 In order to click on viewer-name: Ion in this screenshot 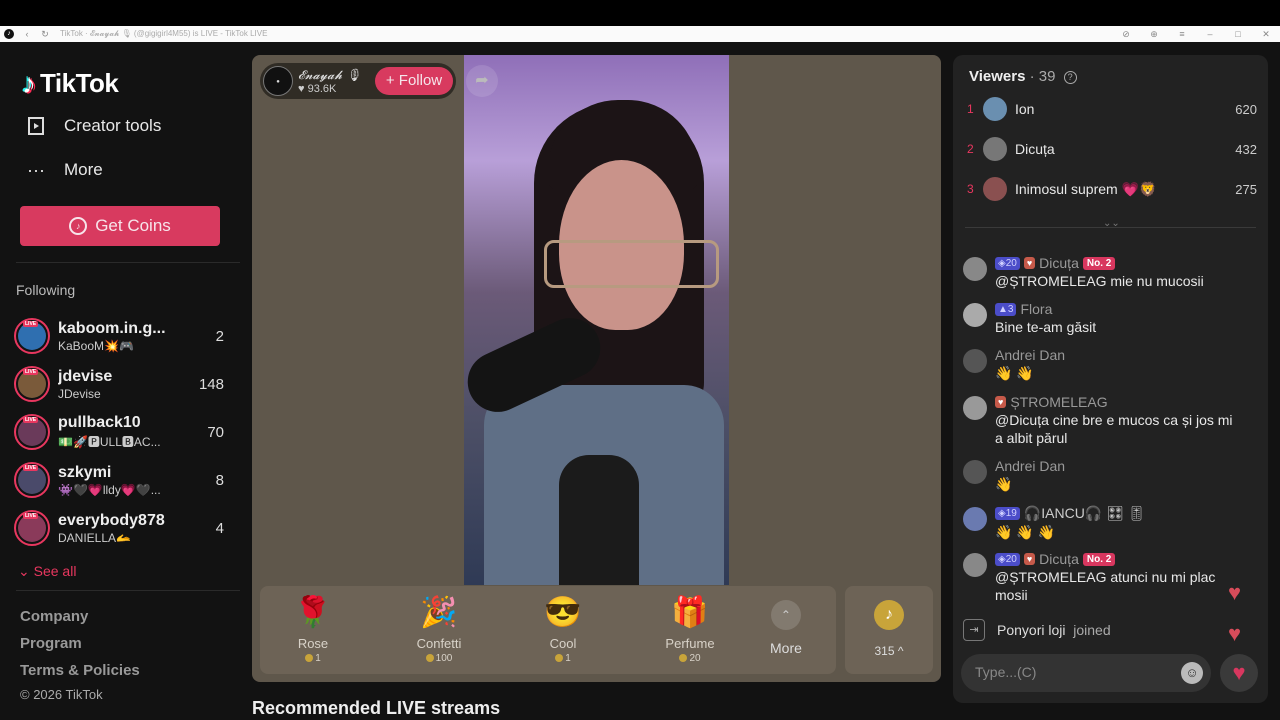, I will do `click(1025, 109)`.